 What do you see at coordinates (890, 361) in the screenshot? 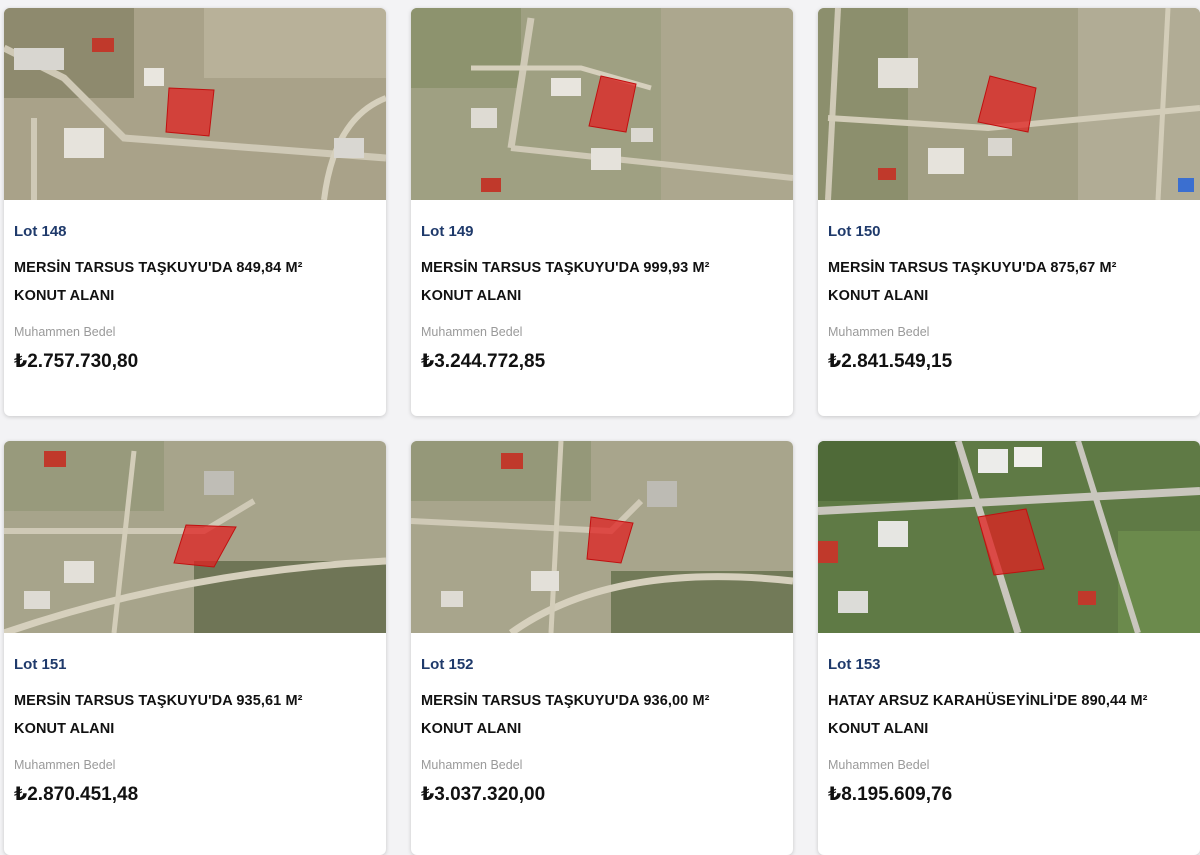
I see `lot-price: ₺2.841.549,15` at bounding box center [890, 361].